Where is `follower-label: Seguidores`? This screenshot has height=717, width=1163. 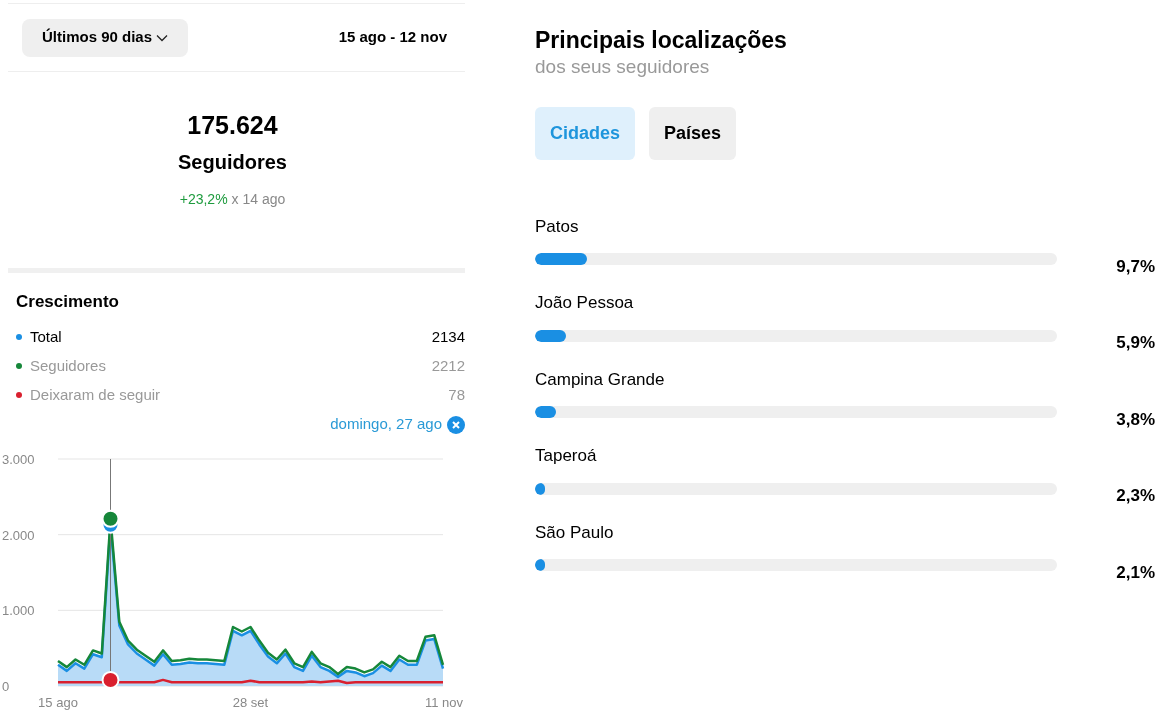
follower-label: Seguidores is located at coordinates (232, 163).